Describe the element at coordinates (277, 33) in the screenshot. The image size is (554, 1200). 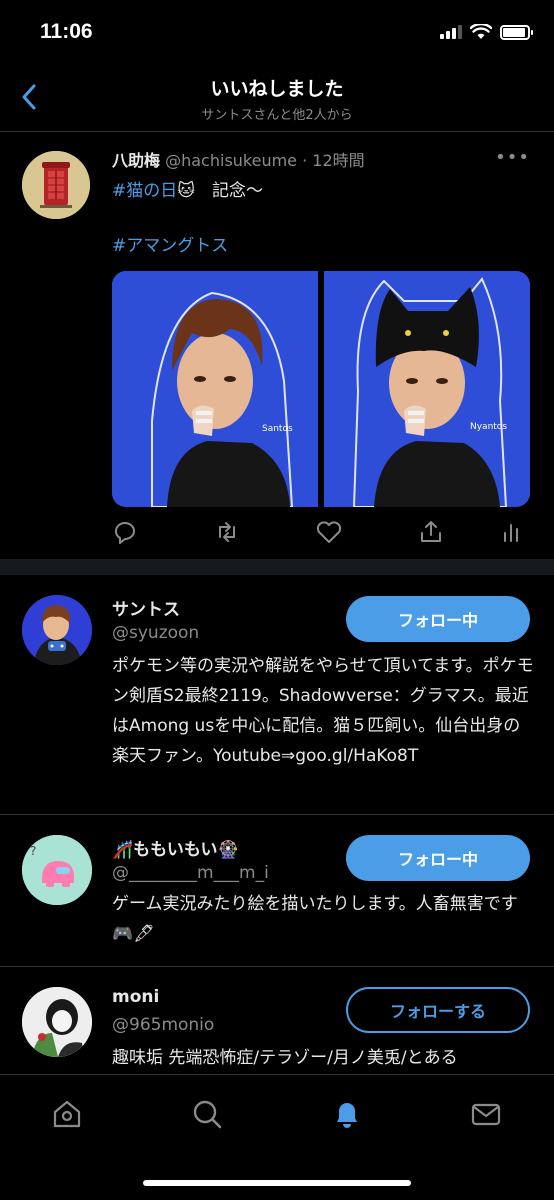
I see `status-bar: 11:06` at that location.